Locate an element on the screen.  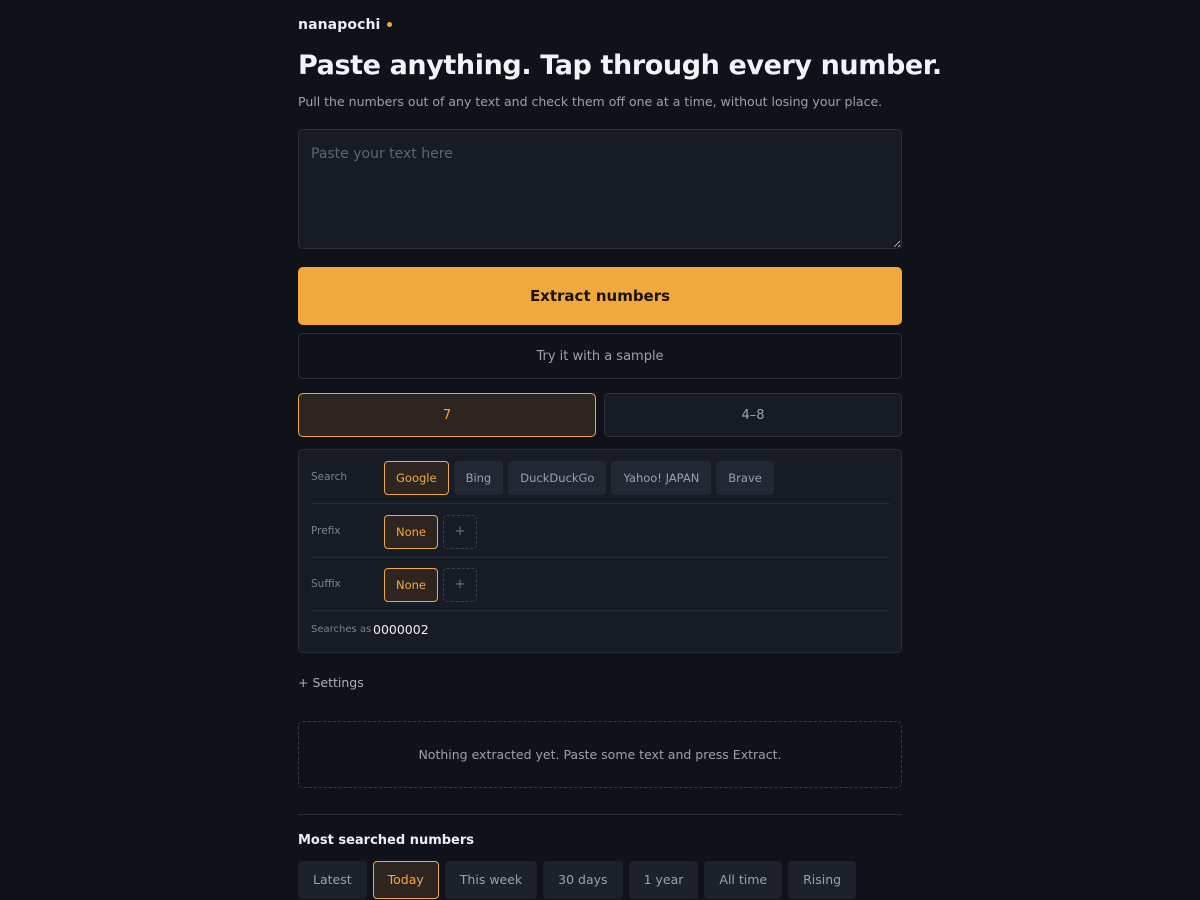
add-suffix-button: + is located at coordinates (460, 585).